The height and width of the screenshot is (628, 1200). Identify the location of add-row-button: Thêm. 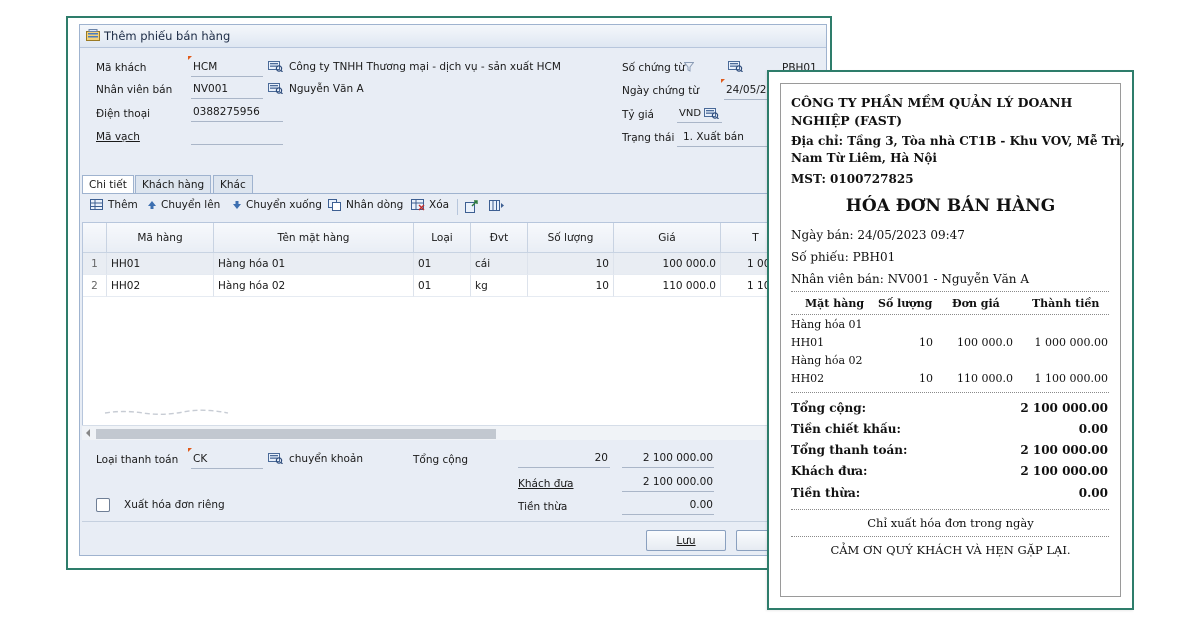
(114, 205).